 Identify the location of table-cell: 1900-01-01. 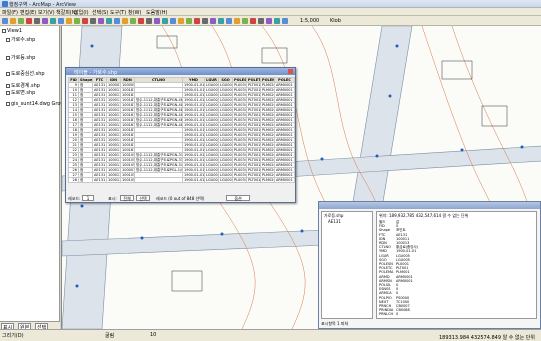
(193, 100).